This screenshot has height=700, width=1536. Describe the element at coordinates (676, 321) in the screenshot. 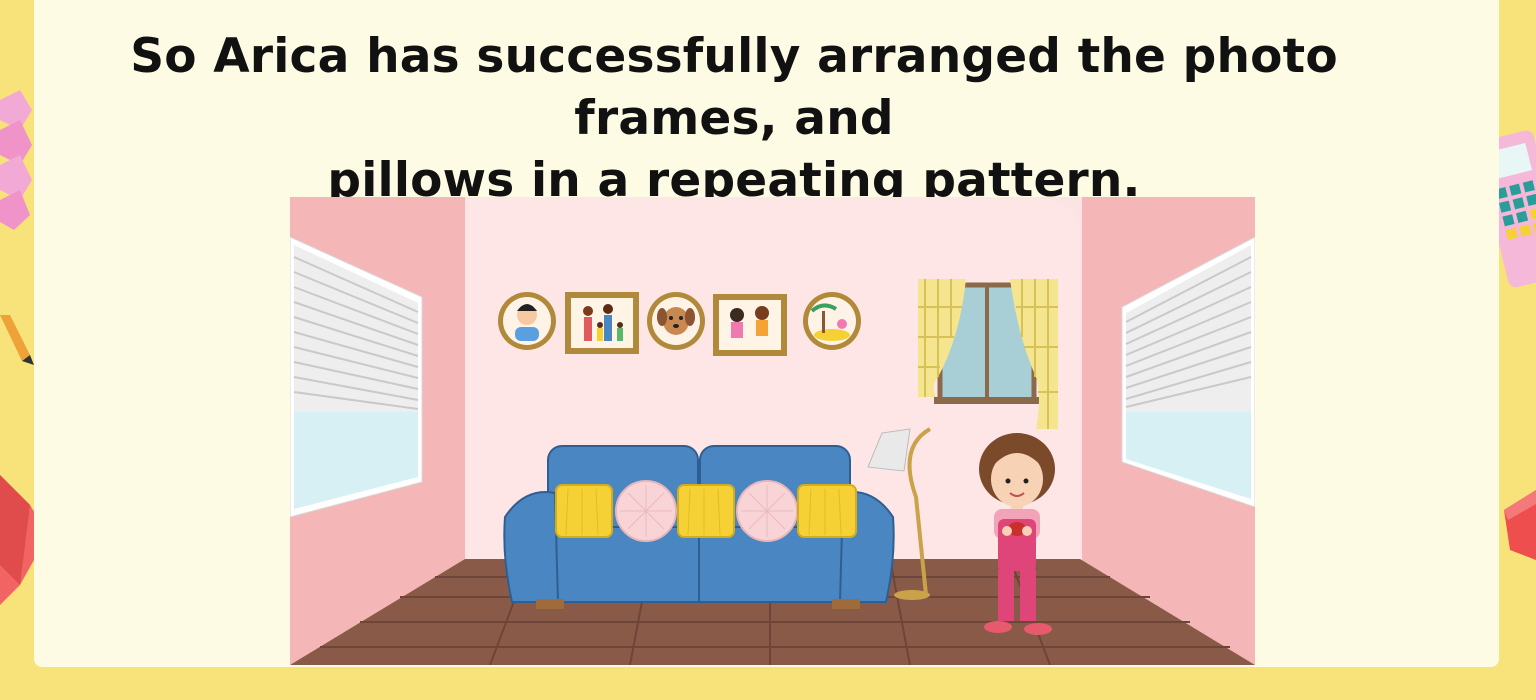

I see `puppy-round-frame` at that location.